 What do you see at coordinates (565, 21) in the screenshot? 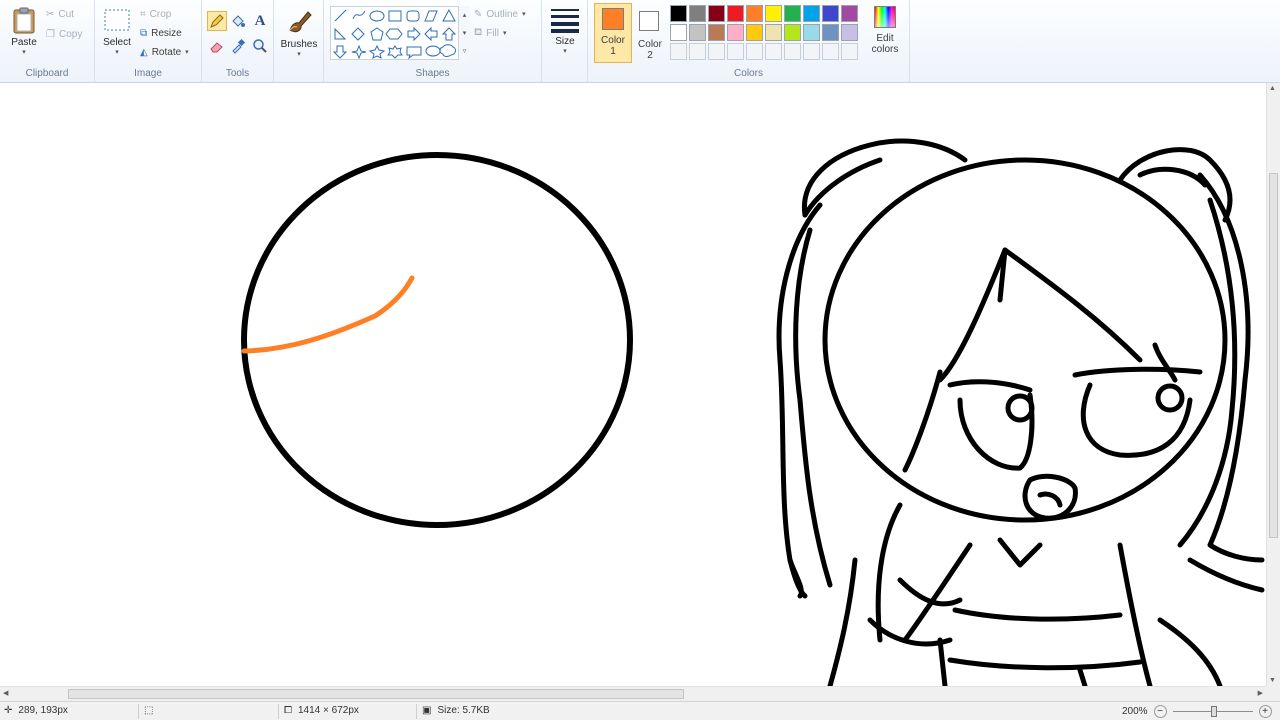
I see `line-size-icon` at bounding box center [565, 21].